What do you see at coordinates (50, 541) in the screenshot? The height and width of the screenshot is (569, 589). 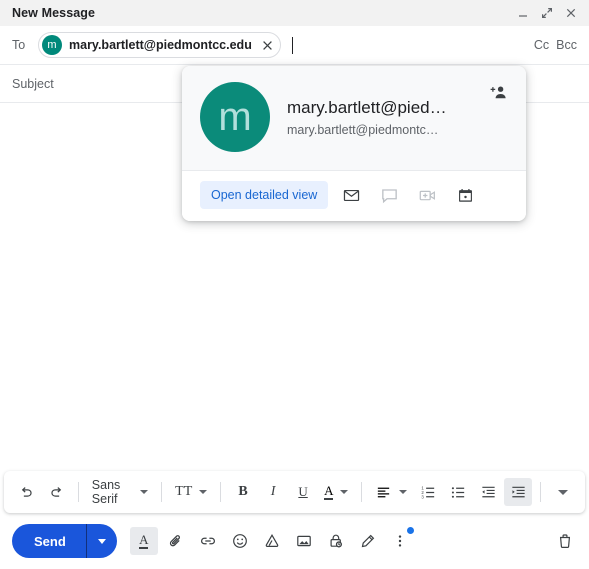 I see `send-label: Send` at bounding box center [50, 541].